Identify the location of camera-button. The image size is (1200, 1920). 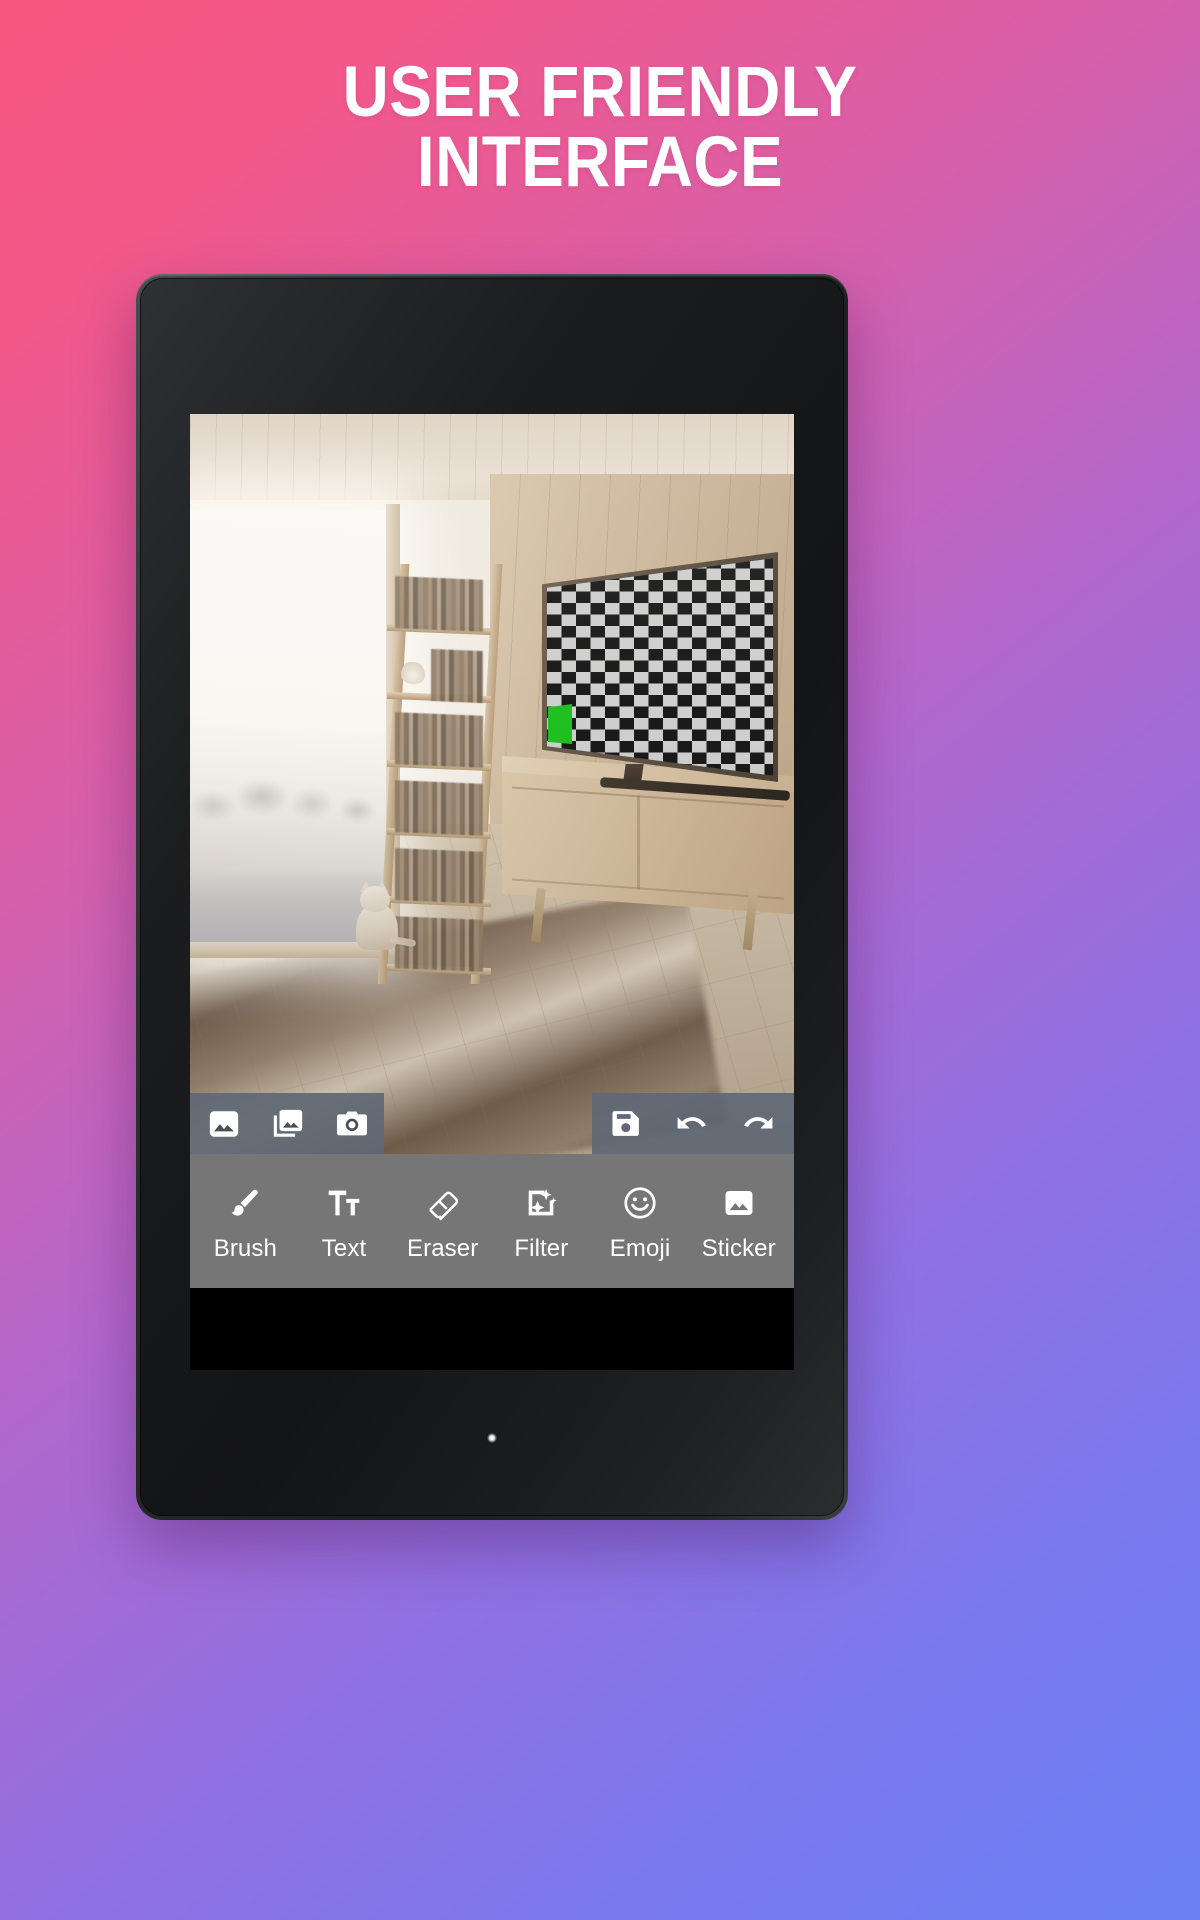
(352, 1124).